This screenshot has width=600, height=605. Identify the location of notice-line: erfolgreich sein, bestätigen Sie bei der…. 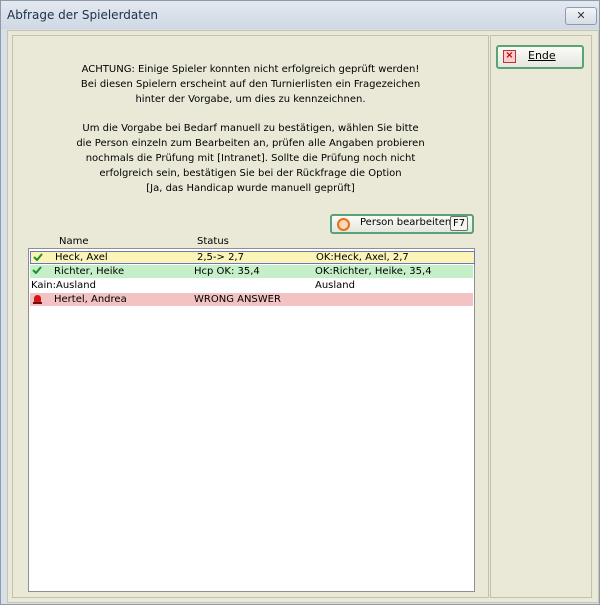
(250, 173).